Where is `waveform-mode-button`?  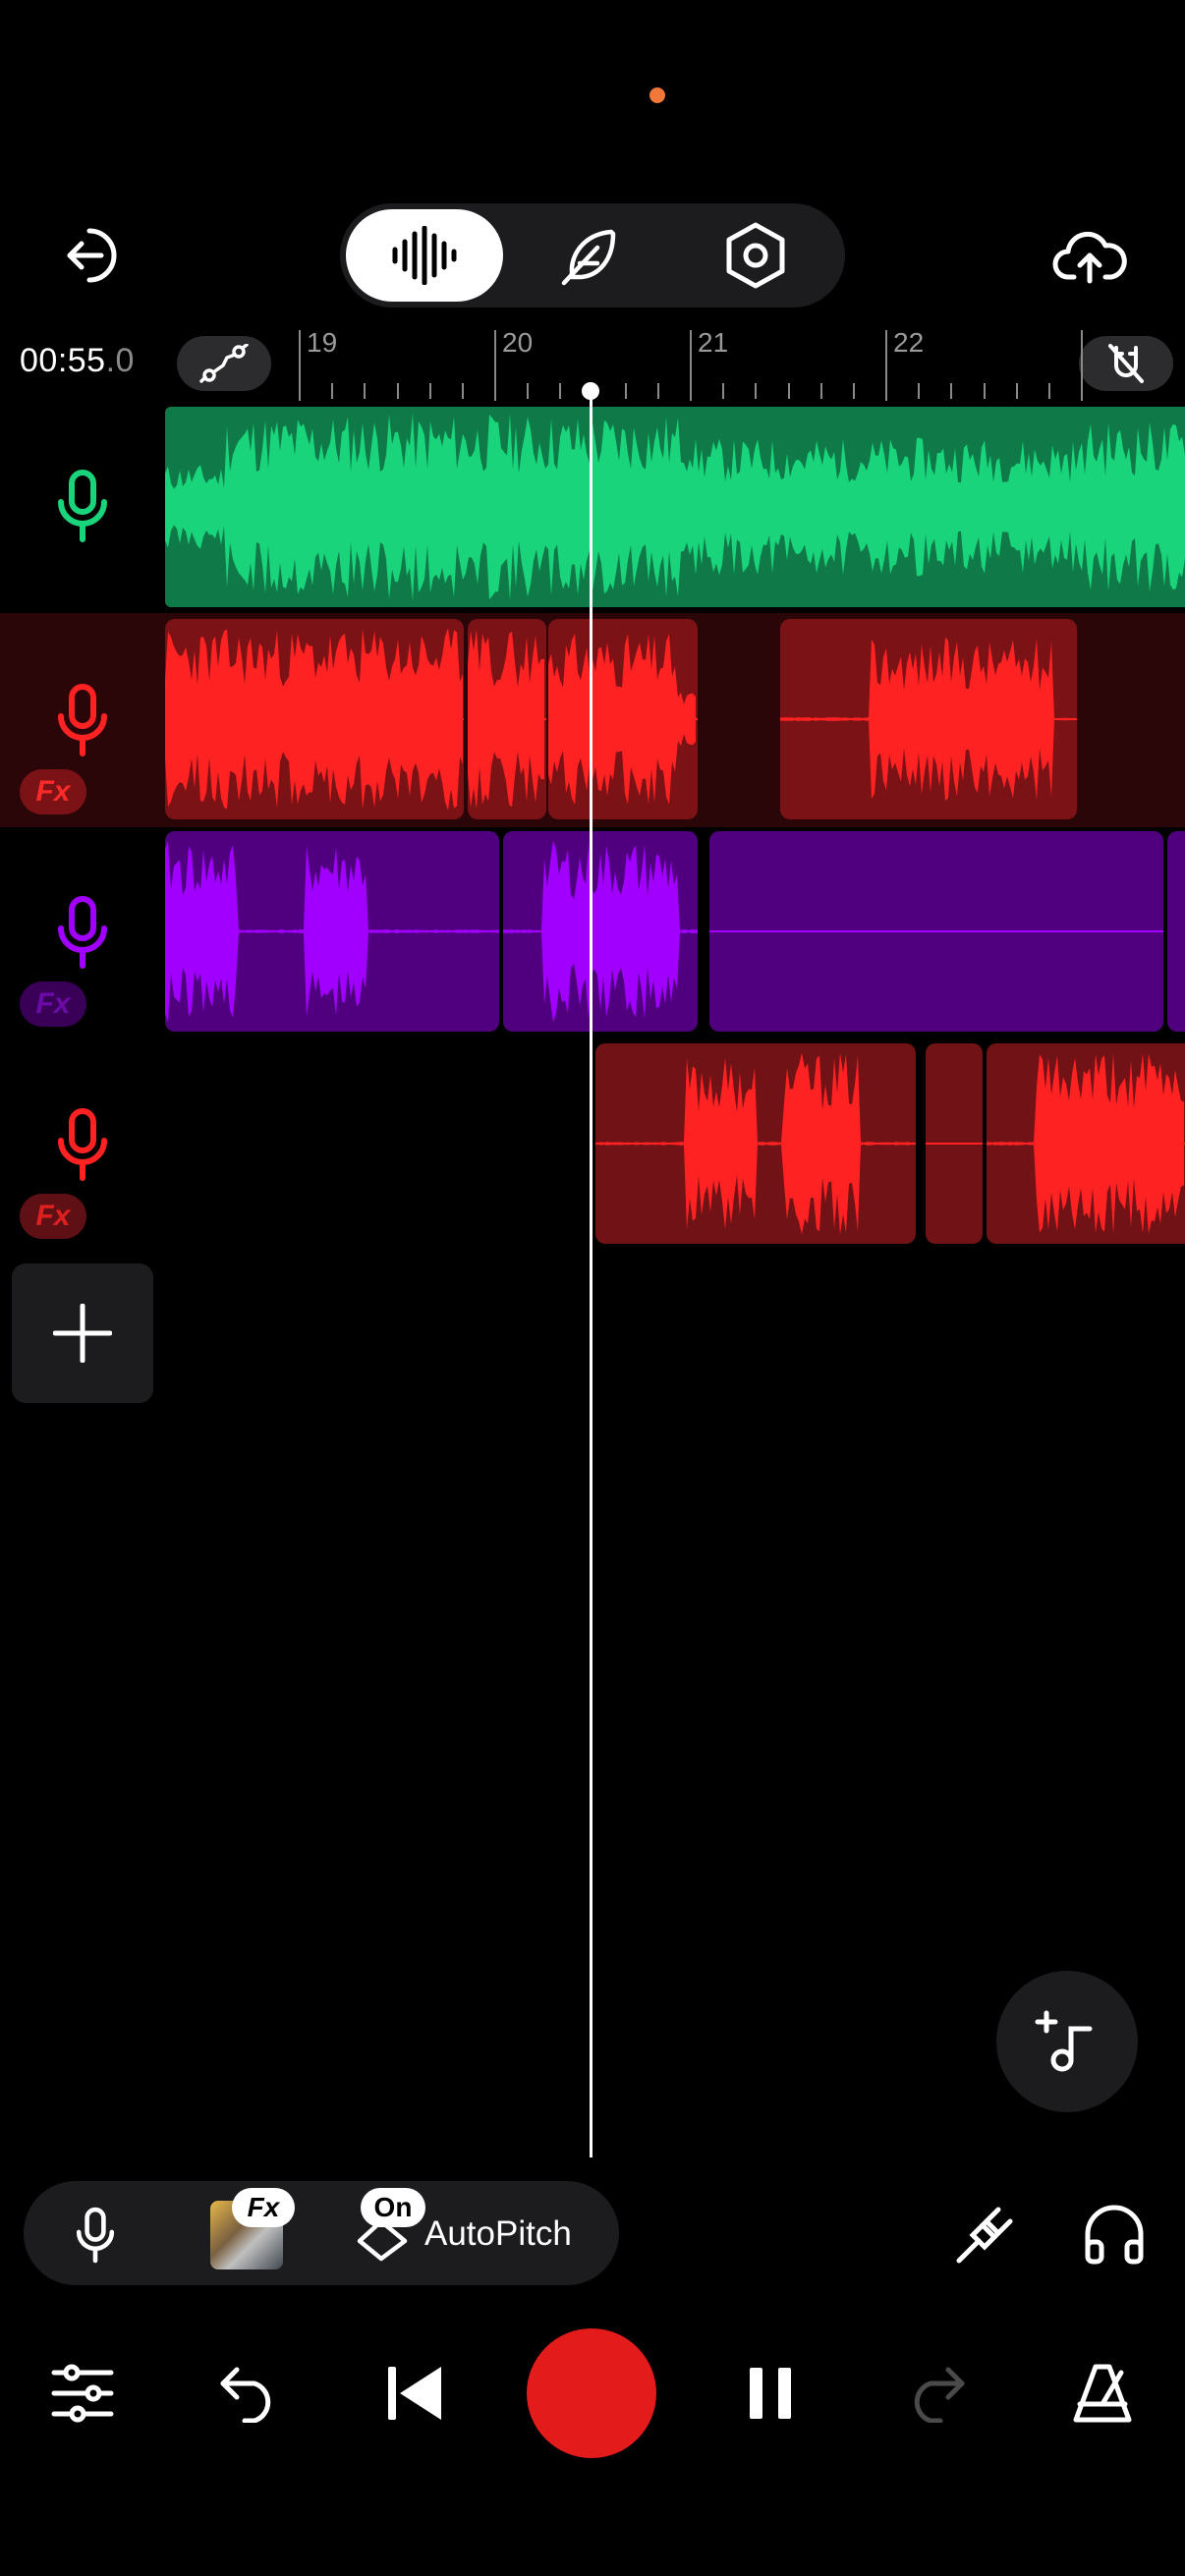 waveform-mode-button is located at coordinates (425, 255).